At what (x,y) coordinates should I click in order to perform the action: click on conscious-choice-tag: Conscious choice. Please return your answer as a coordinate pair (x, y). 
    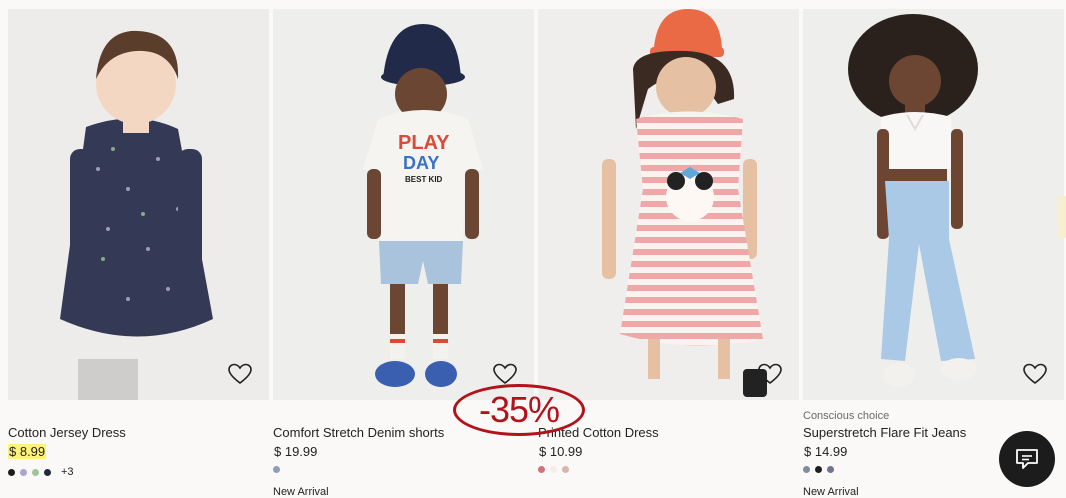
    Looking at the image, I should click on (846, 416).